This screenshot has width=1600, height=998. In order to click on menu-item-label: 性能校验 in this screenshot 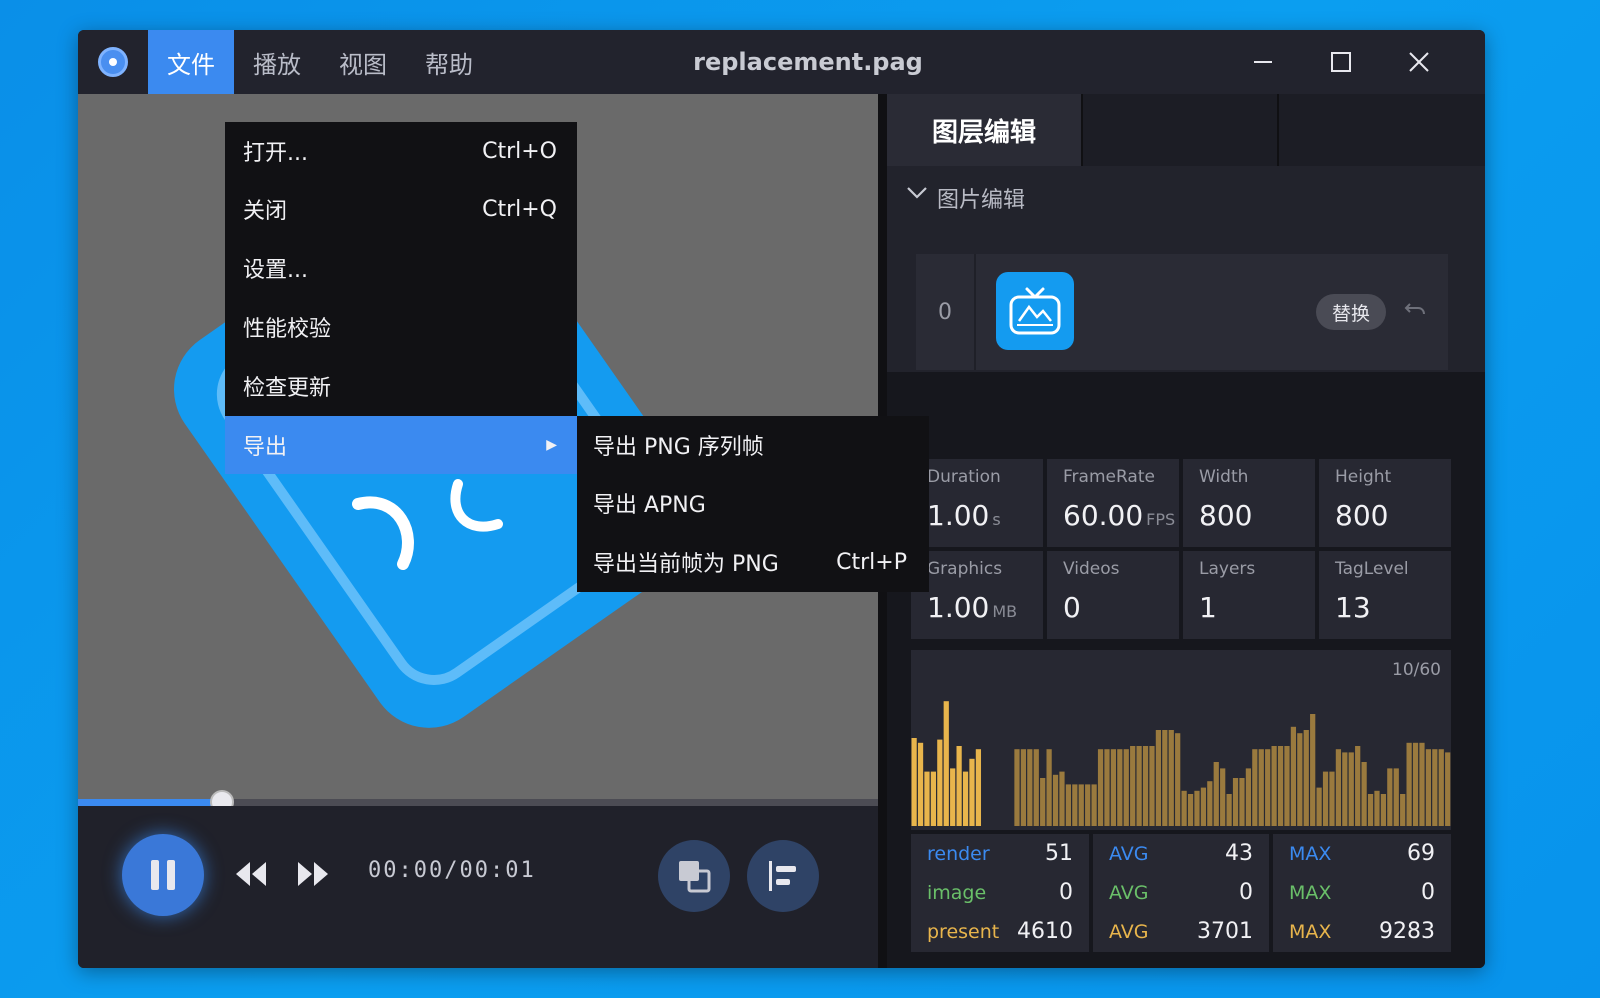, I will do `click(287, 329)`.